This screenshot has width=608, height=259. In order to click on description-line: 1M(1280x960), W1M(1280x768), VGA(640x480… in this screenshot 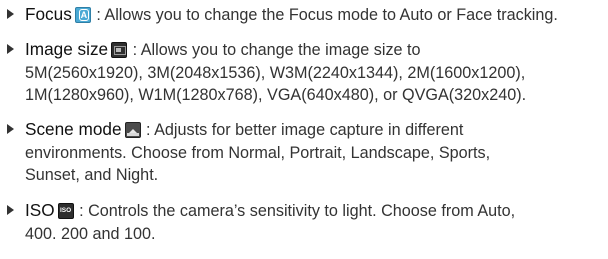, I will do `click(276, 95)`.